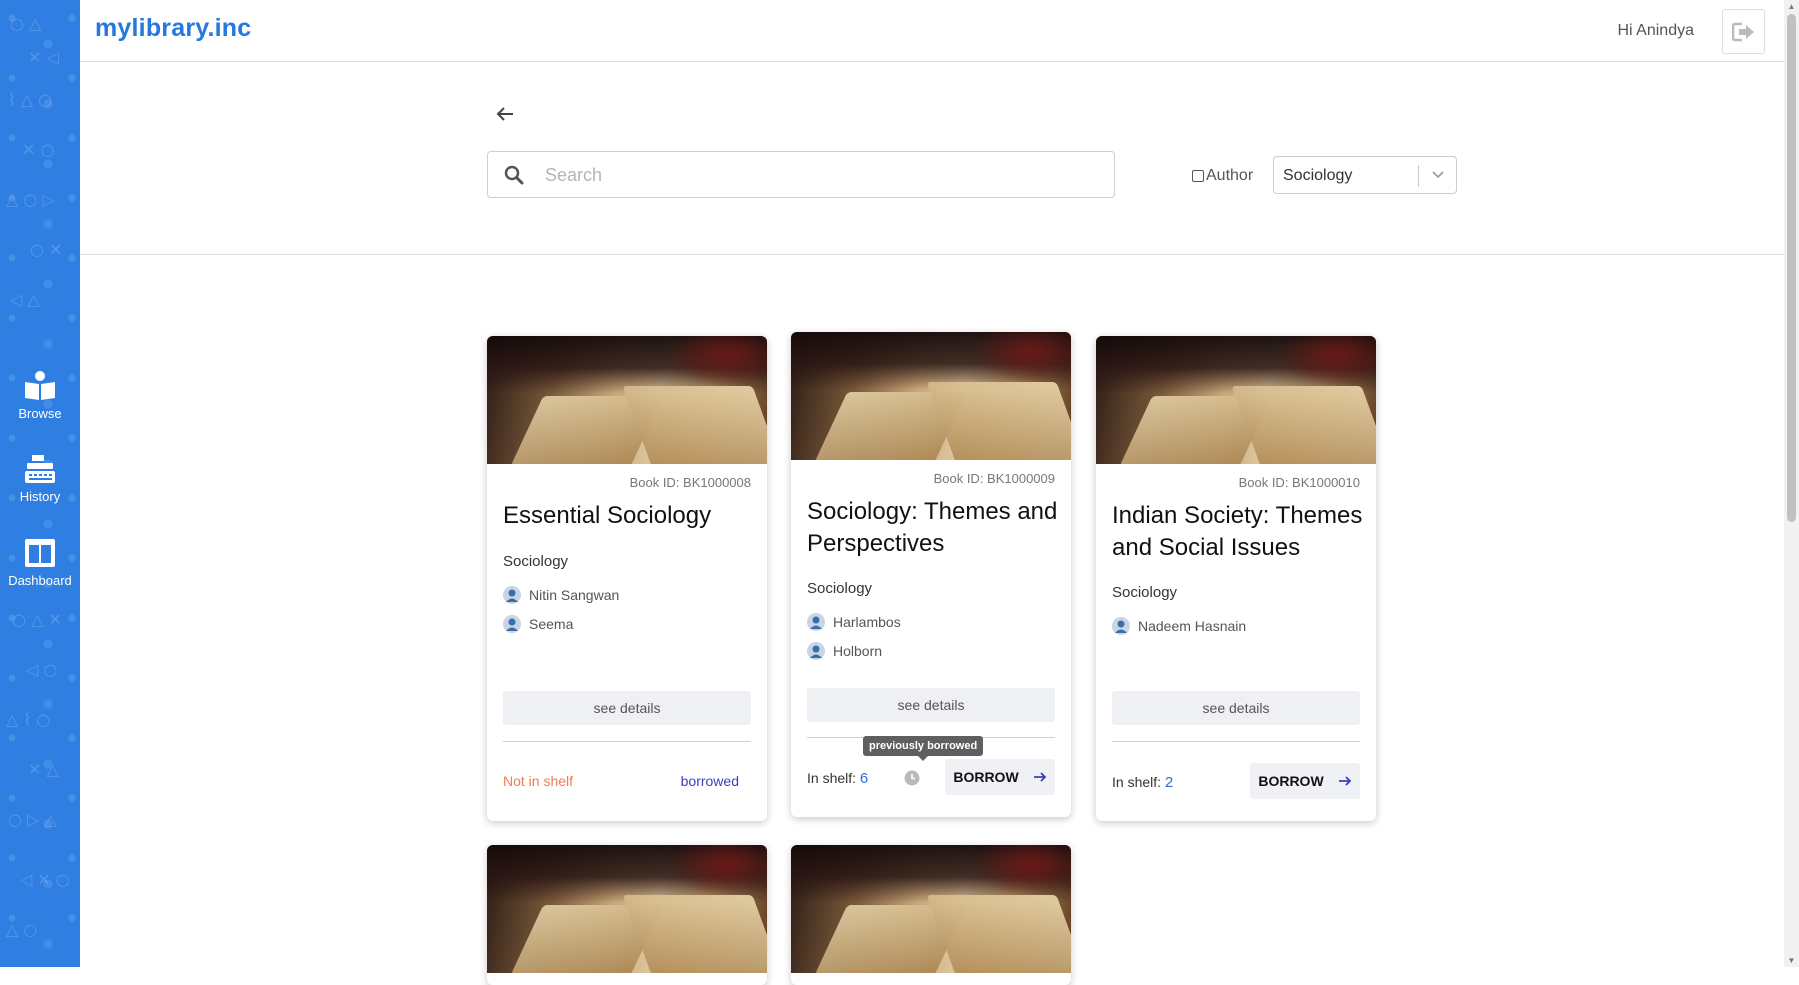 This screenshot has height=985, width=1799. What do you see at coordinates (1791, 268) in the screenshot?
I see `scroll-thumb` at bounding box center [1791, 268].